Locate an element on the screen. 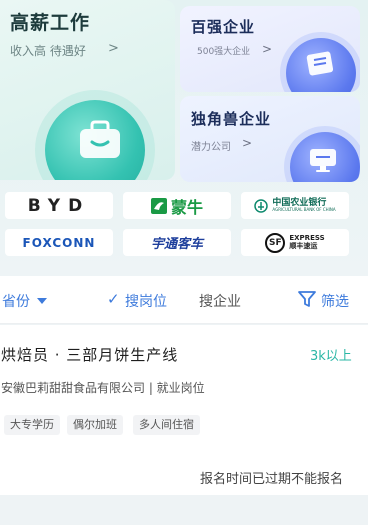  logo-foxconn: FOXCONN is located at coordinates (59, 242).